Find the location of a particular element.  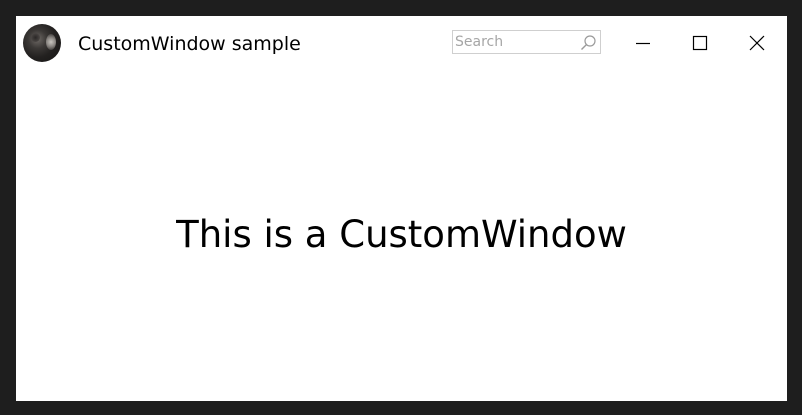

content-message: This is a CustomWindow is located at coordinates (401, 234).